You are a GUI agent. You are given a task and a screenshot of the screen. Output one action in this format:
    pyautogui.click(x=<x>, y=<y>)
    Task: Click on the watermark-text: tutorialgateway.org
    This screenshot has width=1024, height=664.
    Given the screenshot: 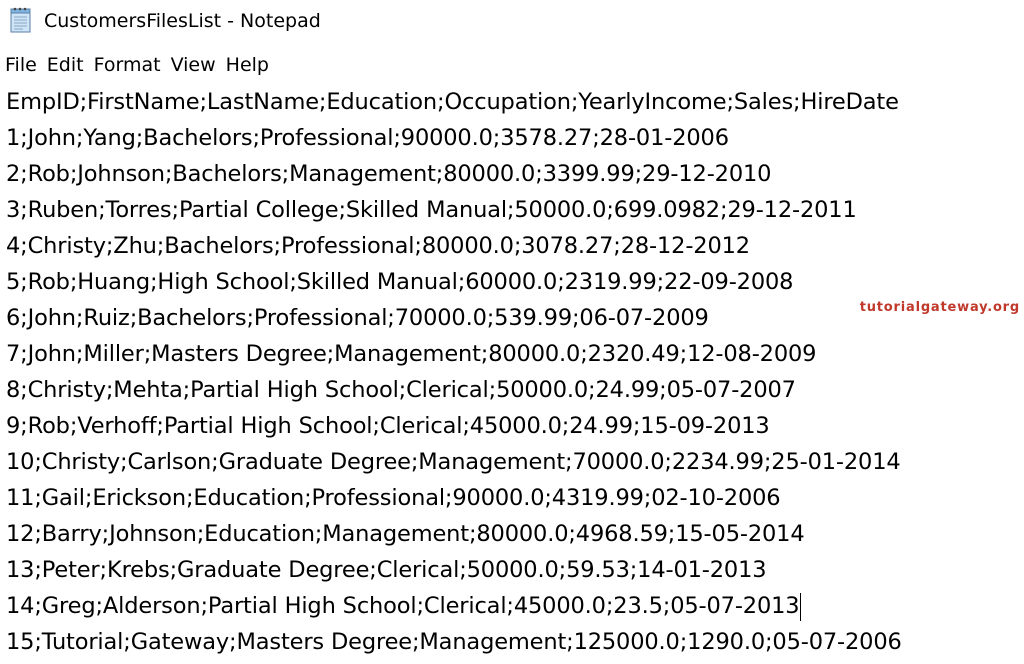 What is the action you would take?
    pyautogui.click(x=939, y=307)
    